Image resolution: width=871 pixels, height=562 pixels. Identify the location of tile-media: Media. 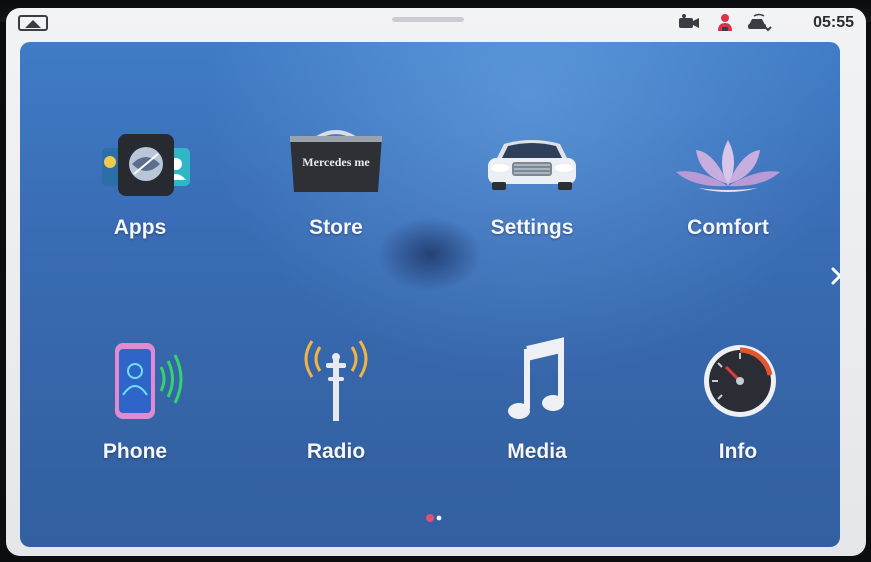
(537, 402).